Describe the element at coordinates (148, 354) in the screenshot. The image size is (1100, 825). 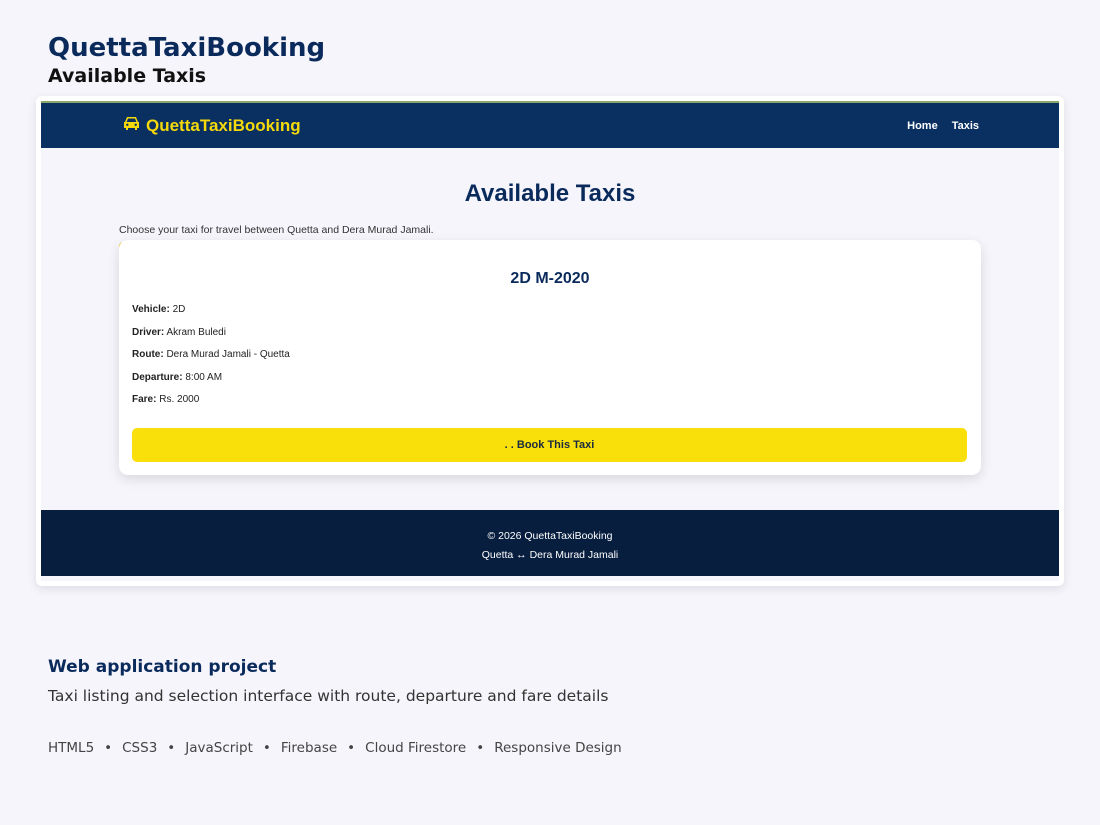
I see `detail-label: Route:` at that location.